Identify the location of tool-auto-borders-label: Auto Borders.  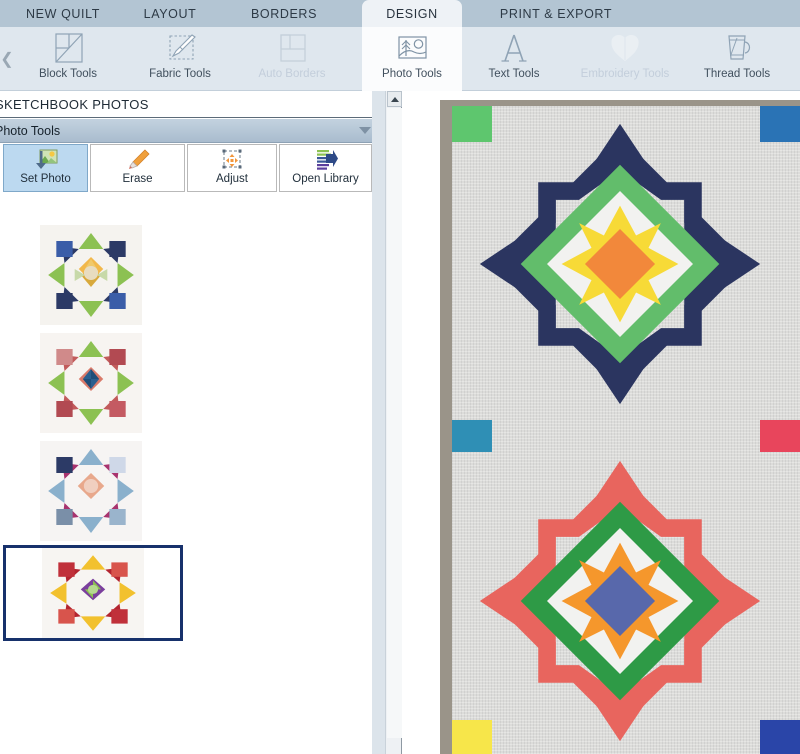
(292, 74).